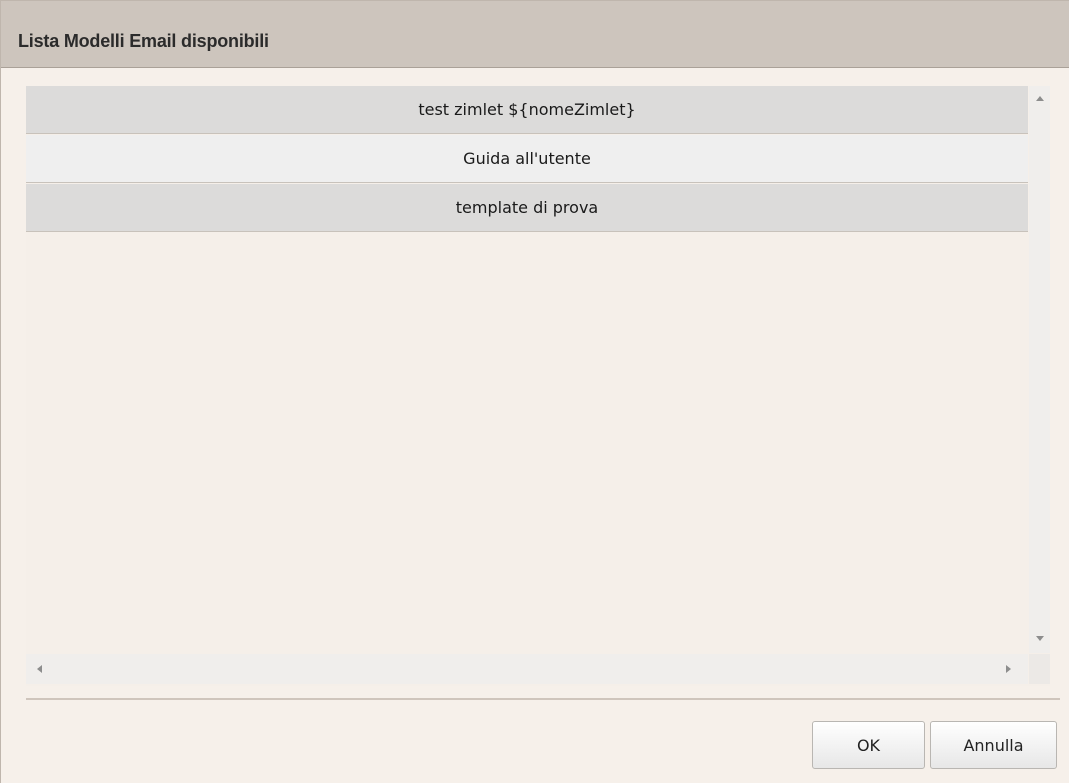 This screenshot has width=1069, height=783. Describe the element at coordinates (868, 745) in the screenshot. I see `ok-button: OK` at that location.